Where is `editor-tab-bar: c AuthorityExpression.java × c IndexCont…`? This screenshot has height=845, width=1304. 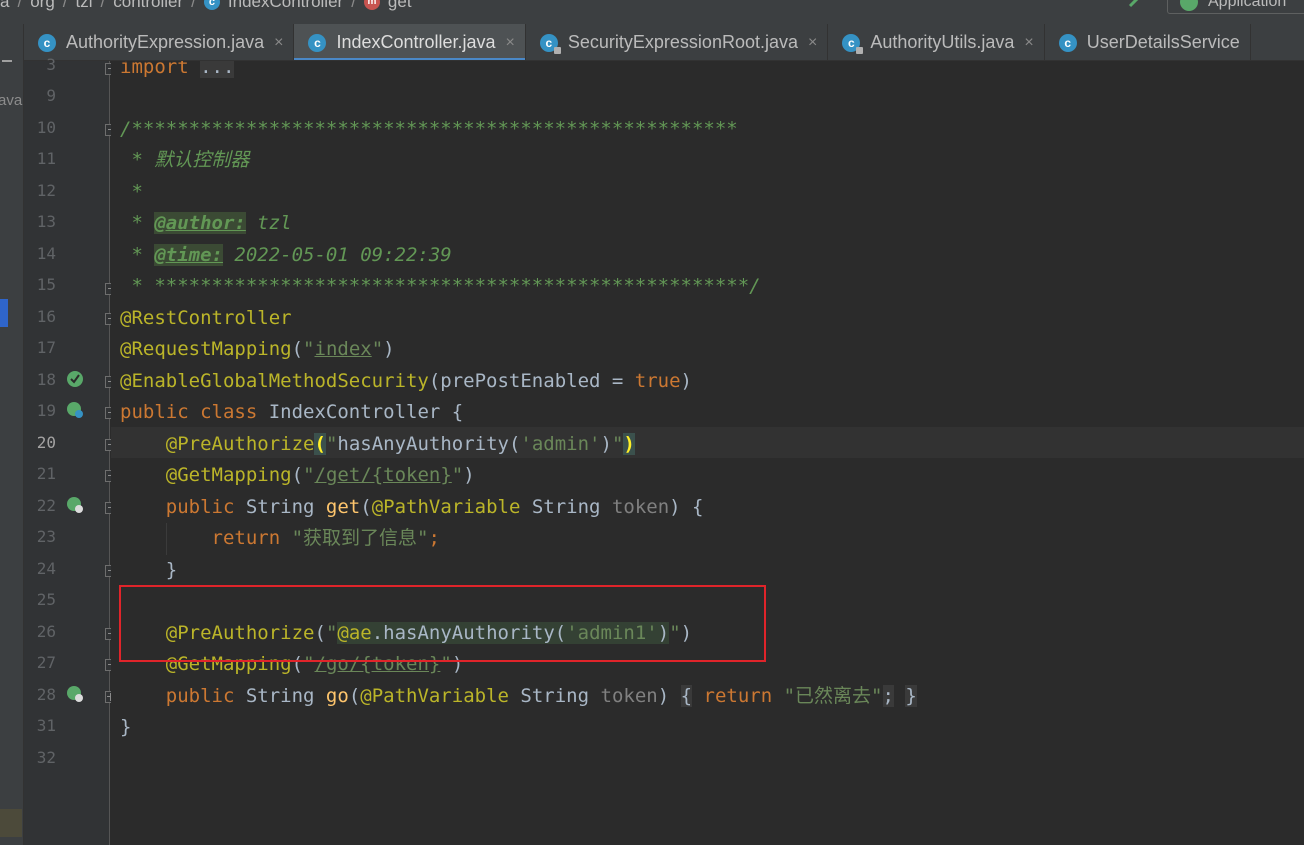 editor-tab-bar: c AuthorityExpression.java × c IndexCont… is located at coordinates (664, 42).